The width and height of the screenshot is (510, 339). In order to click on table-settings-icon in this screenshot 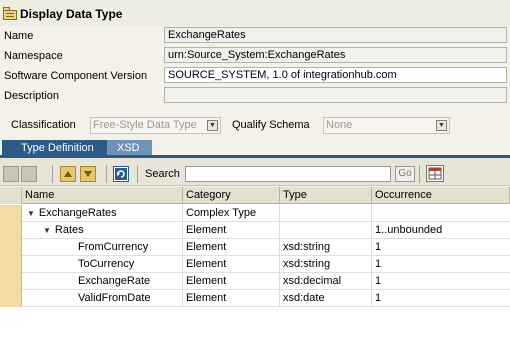, I will do `click(435, 173)`.